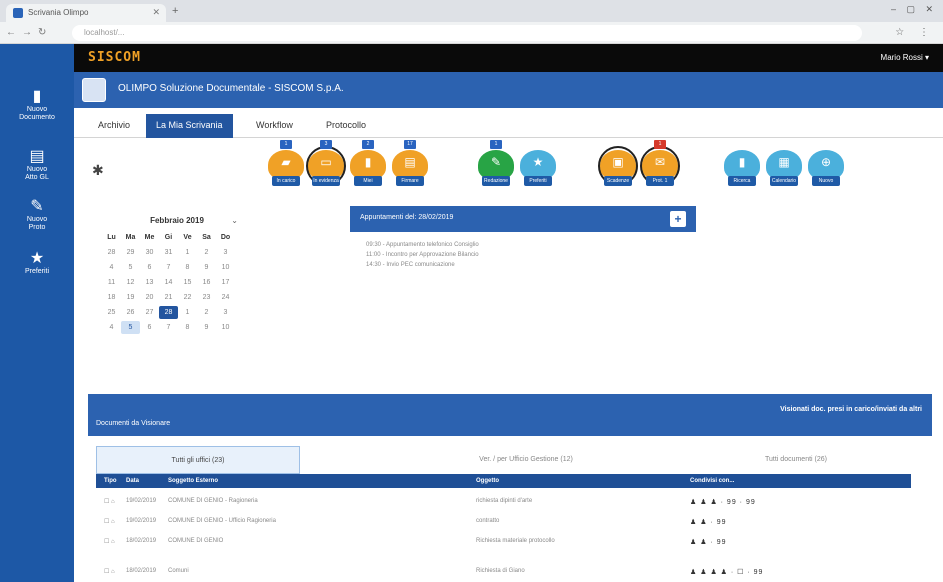 The width and height of the screenshot is (943, 582). Describe the element at coordinates (234, 220) in the screenshot. I see `chevron-down-icon: ⌄` at that location.